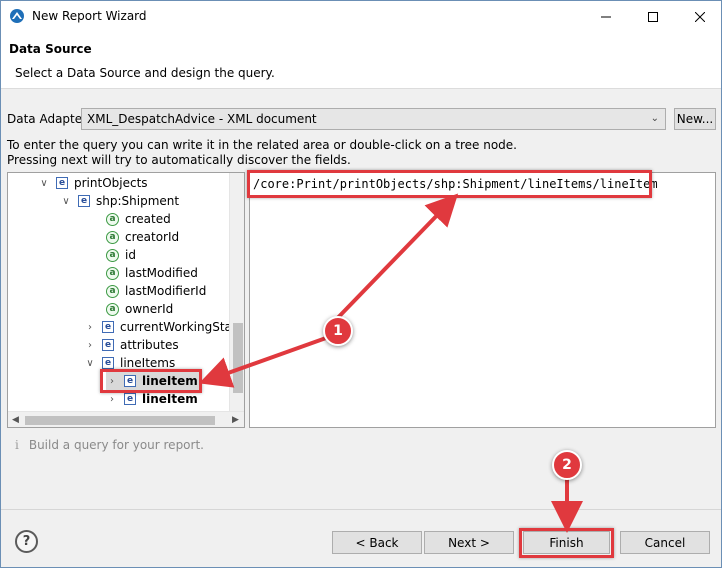 This screenshot has height=568, width=722. Describe the element at coordinates (161, 273) in the screenshot. I see `tree-item-label: lastModified` at that location.